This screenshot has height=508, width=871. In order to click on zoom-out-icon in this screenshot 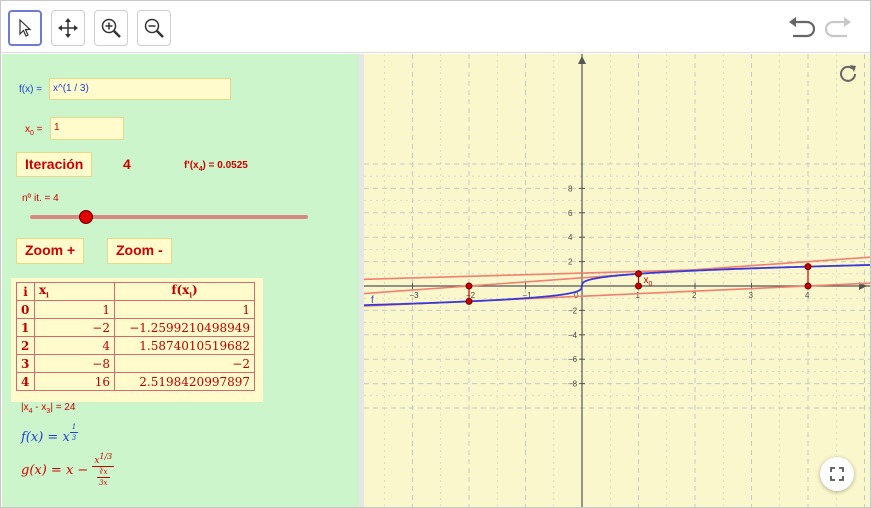, I will do `click(154, 28)`.